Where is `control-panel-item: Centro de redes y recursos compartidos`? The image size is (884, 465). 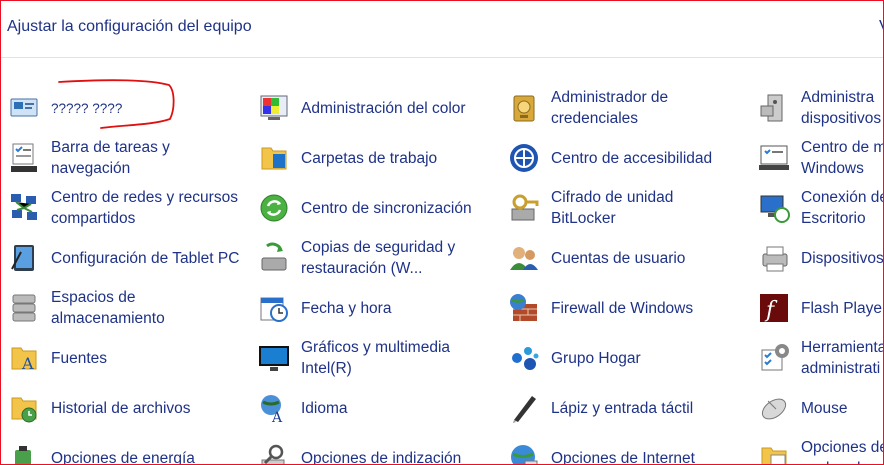 control-panel-item: Centro de redes y recursos compartidos is located at coordinates (129, 208).